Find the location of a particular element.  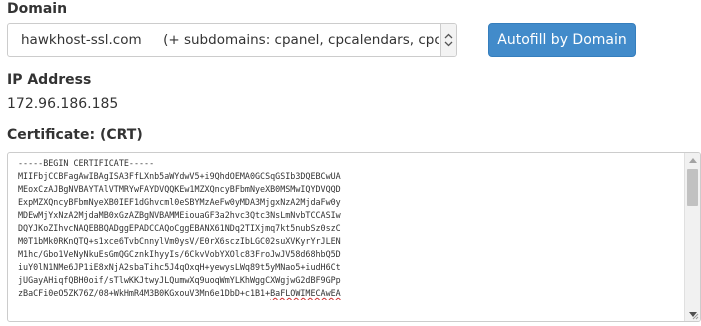

autofill-by-domain-button: Autofill by Domain is located at coordinates (562, 40).